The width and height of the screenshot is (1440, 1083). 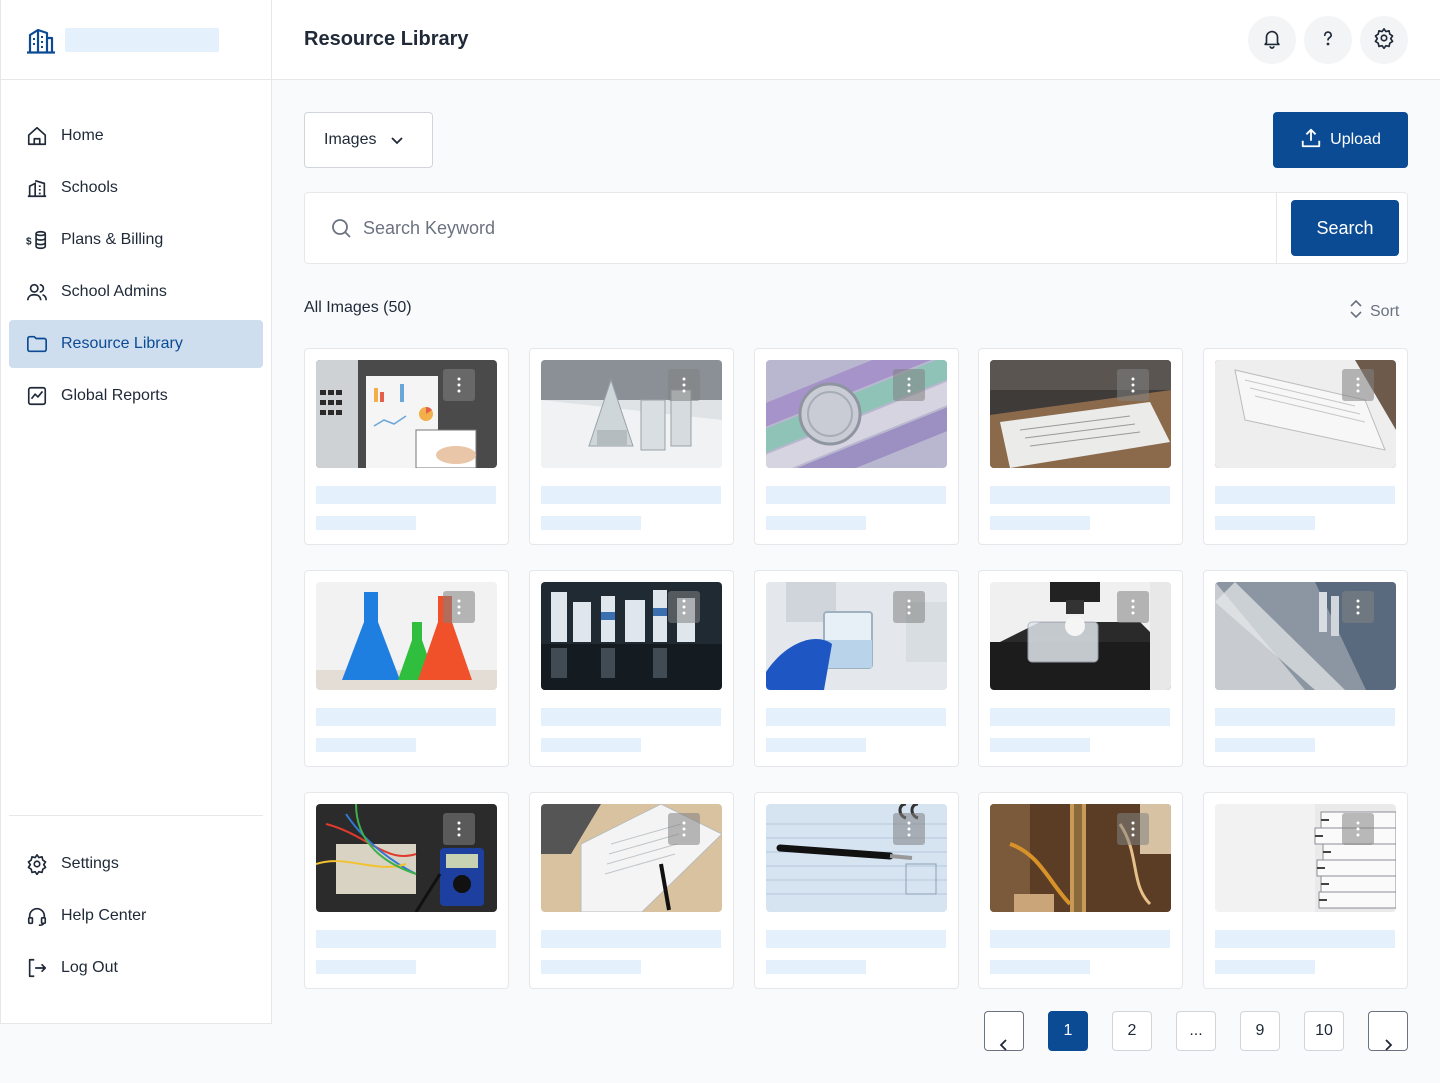 What do you see at coordinates (803, 228) in the screenshot?
I see `search-input` at bounding box center [803, 228].